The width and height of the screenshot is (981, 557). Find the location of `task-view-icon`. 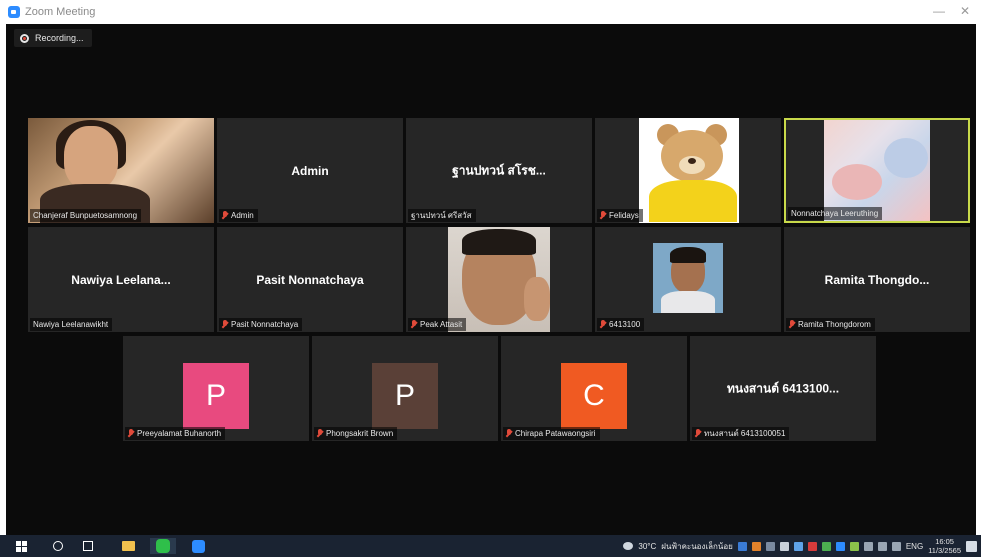

task-view-icon is located at coordinates (88, 546).